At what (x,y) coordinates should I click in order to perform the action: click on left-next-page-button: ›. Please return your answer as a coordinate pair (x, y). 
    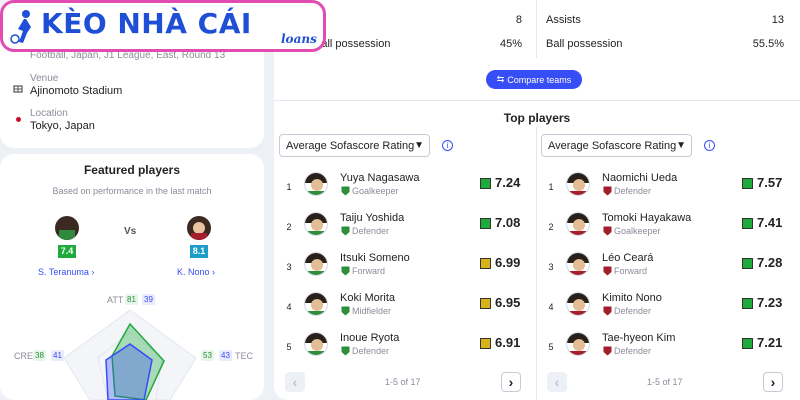
    Looking at the image, I should click on (511, 382).